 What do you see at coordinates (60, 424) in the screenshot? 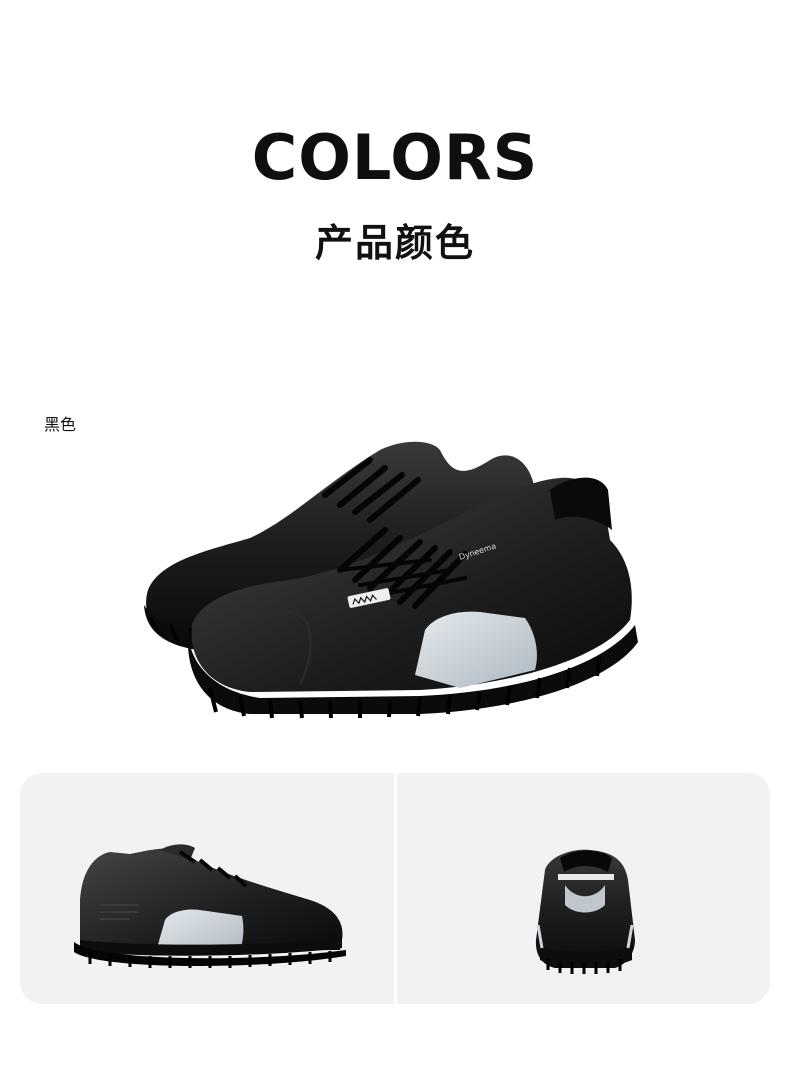
I see `color-variant-label: 黑色` at bounding box center [60, 424].